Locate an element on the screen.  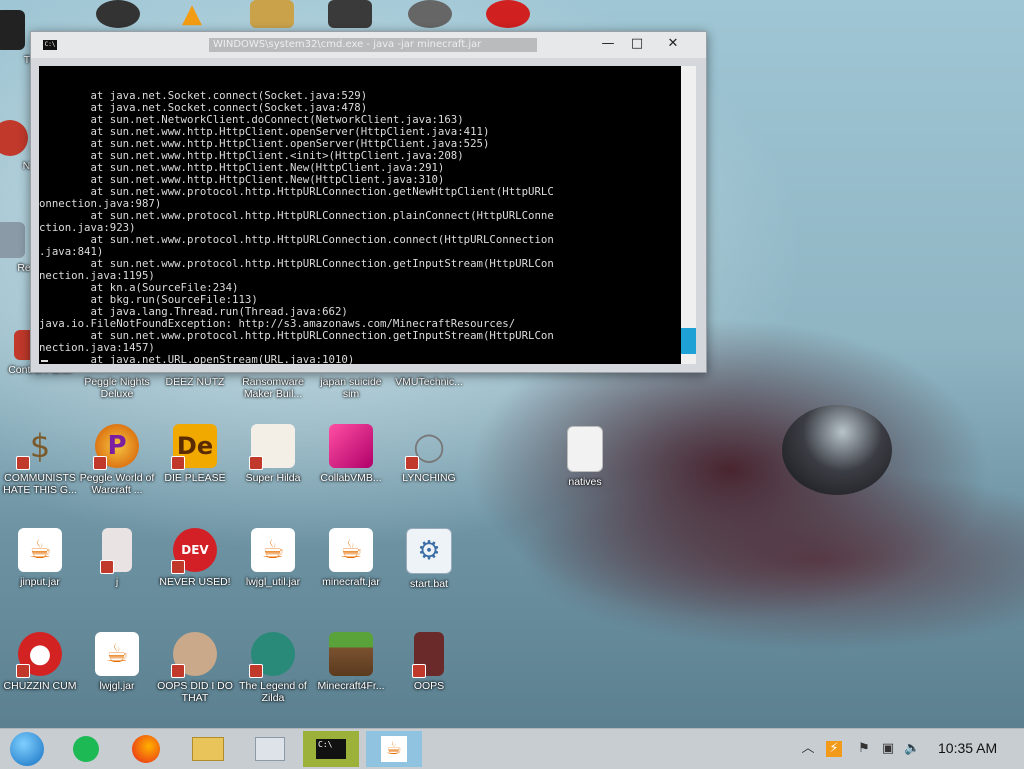
desktop-icon-label: japan suicide sim is located at coordinates (351, 388).